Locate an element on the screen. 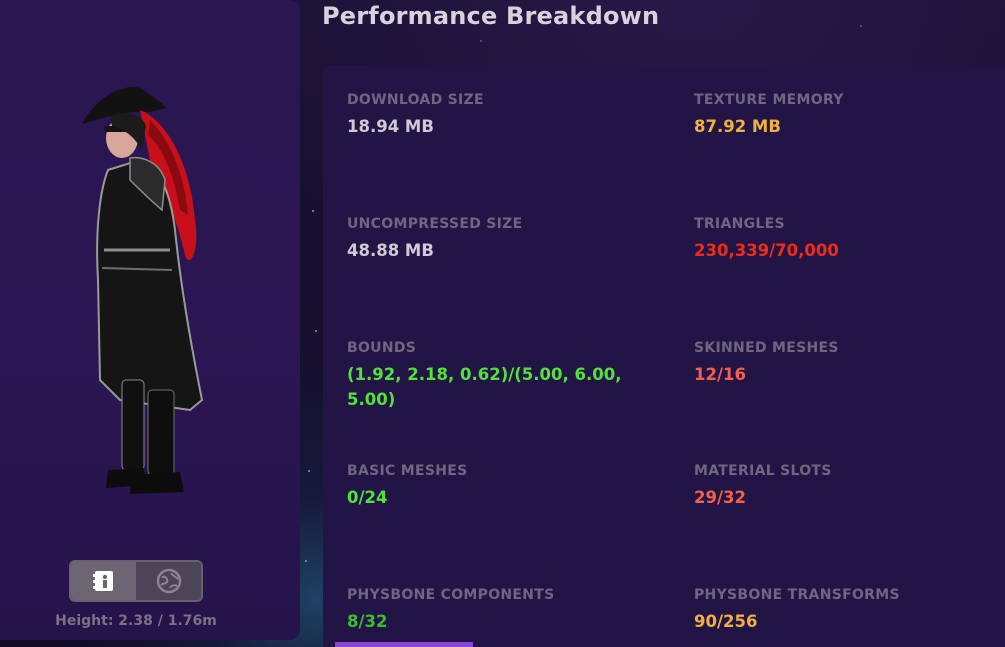 This screenshot has width=1005, height=647. stat-uncompressed-size: UNCOMPRESSED SIZE 48.88 MB is located at coordinates (507, 239).